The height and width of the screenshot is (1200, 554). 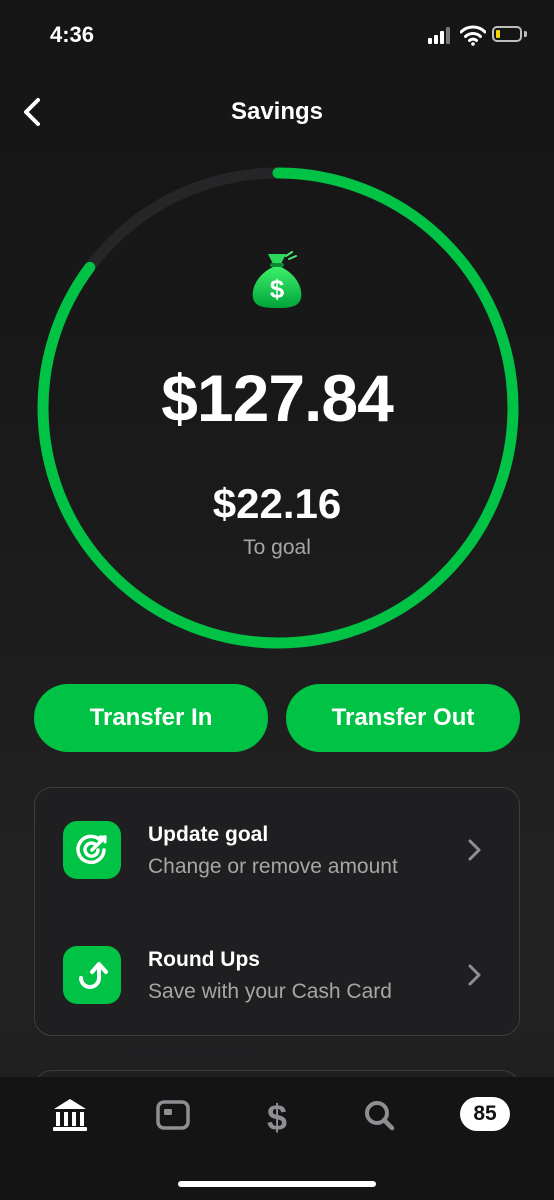 I want to click on page-title: Savings, so click(x=277, y=111).